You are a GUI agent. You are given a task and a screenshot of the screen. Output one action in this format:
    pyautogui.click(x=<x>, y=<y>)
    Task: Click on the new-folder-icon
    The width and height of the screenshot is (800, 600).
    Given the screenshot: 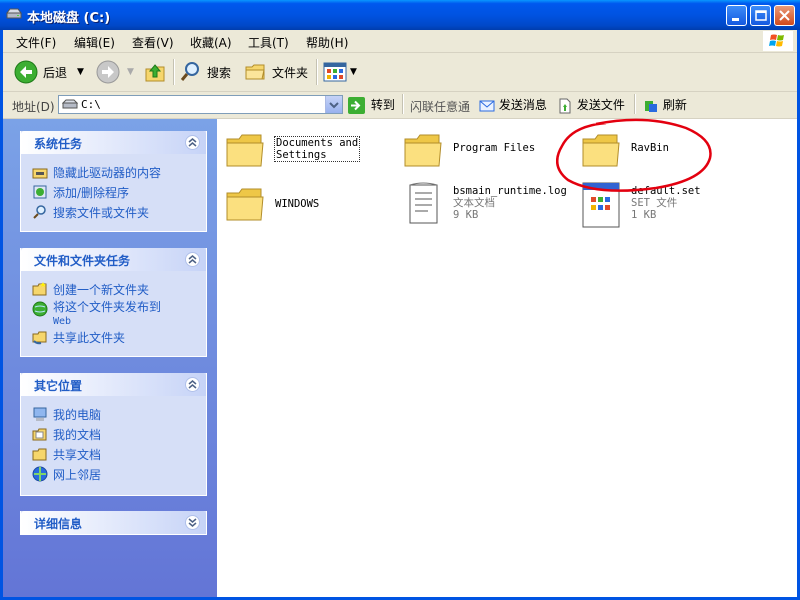 What is the action you would take?
    pyautogui.click(x=39, y=289)
    